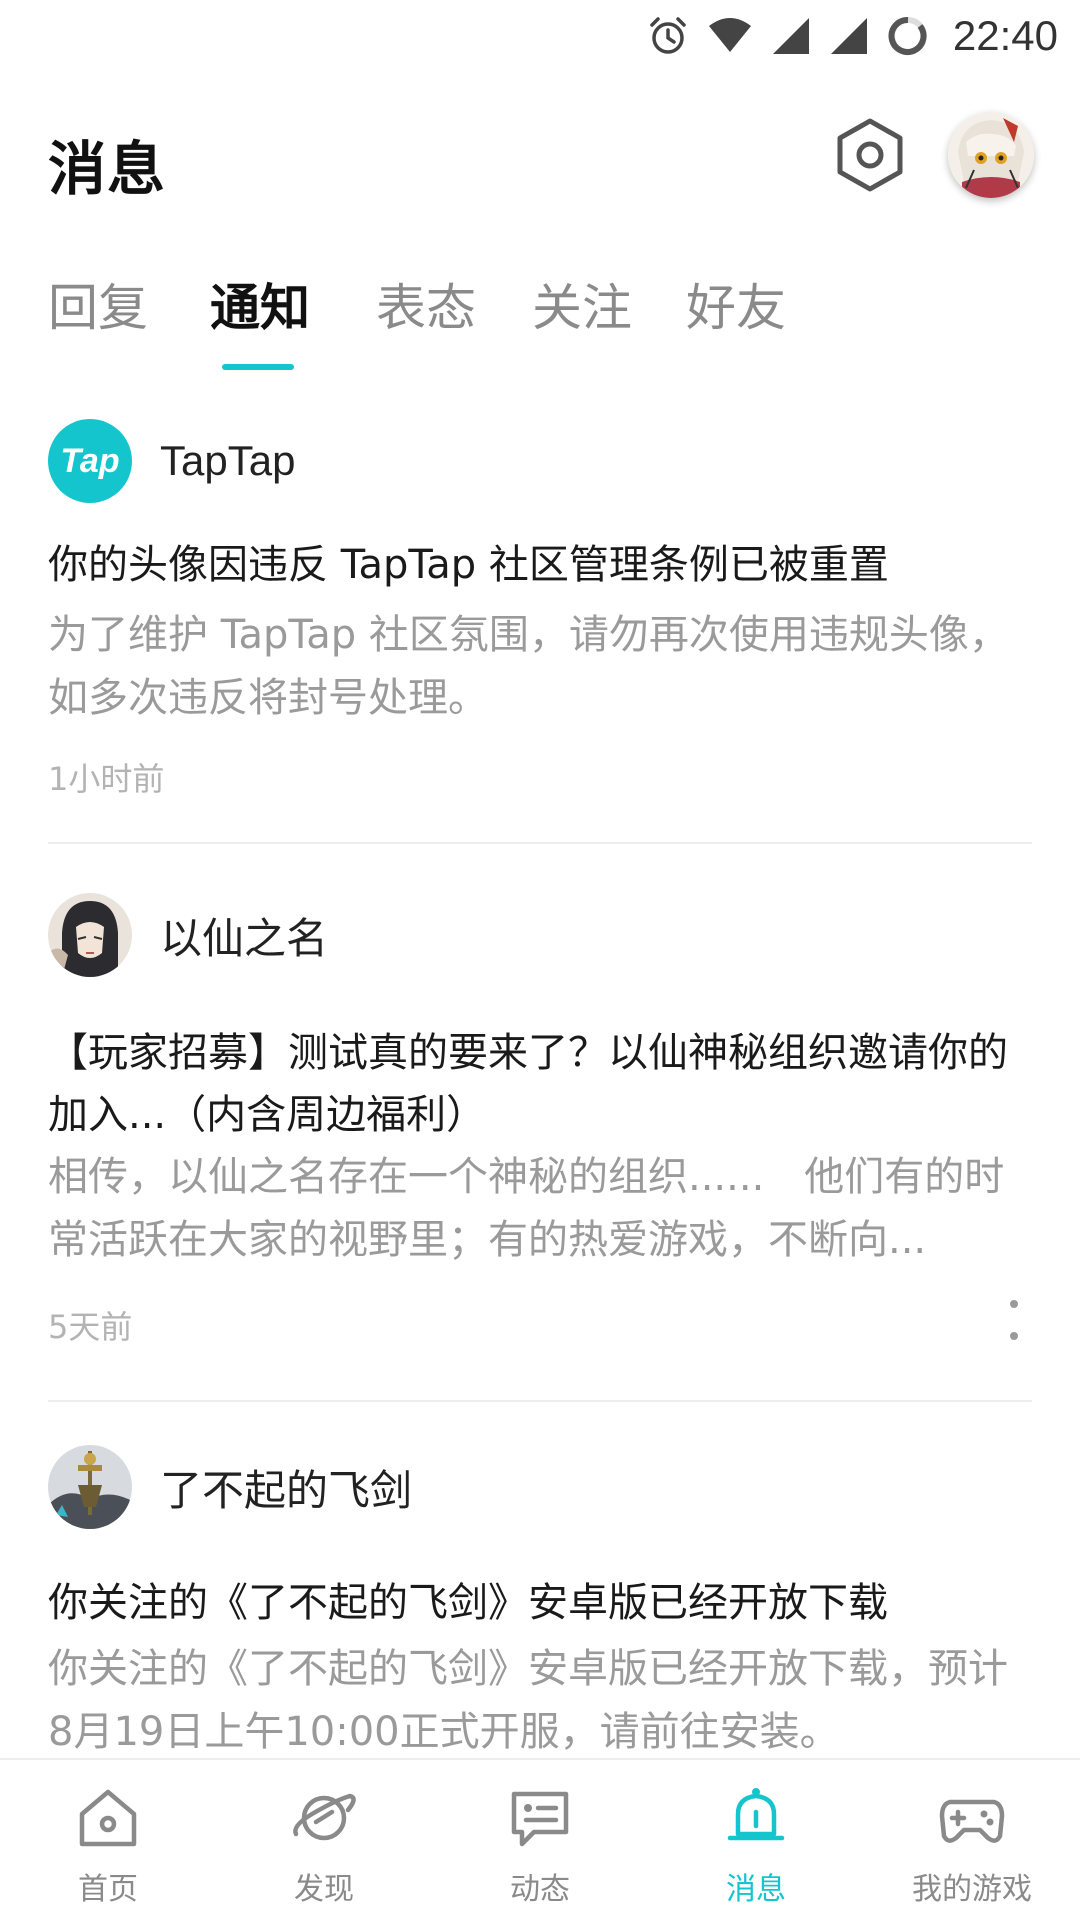  Describe the element at coordinates (582, 304) in the screenshot. I see `tab-follow: 关注` at that location.